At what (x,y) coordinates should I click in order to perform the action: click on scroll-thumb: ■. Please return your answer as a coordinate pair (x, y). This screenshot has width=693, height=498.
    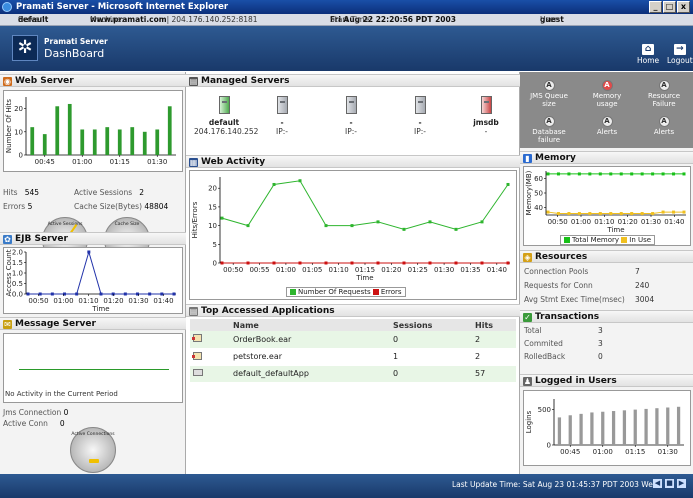
    Looking at the image, I should click on (669, 483).